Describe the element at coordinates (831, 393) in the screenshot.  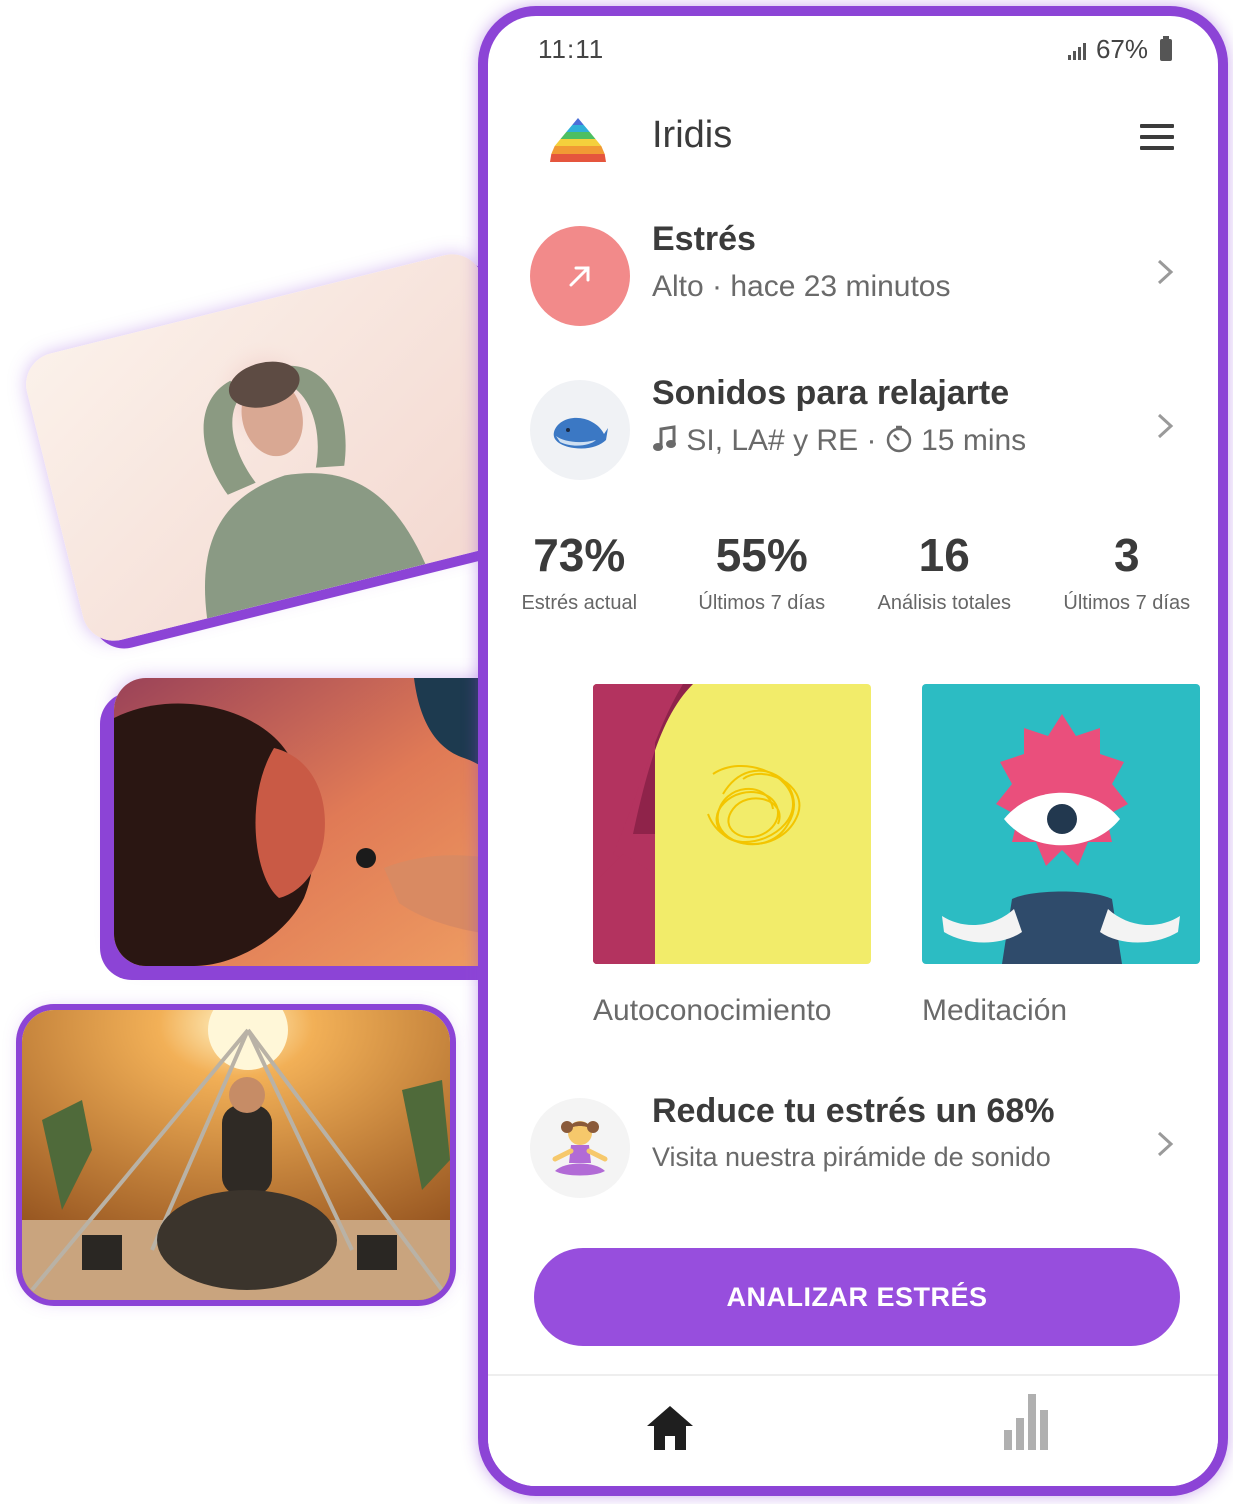
I see `sounds-title: Sonidos para relajarte` at that location.